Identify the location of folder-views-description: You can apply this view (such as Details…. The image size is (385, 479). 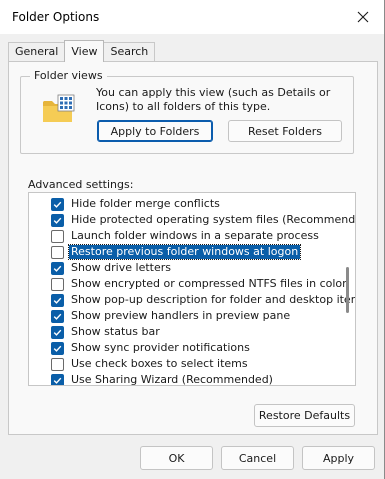
(213, 99).